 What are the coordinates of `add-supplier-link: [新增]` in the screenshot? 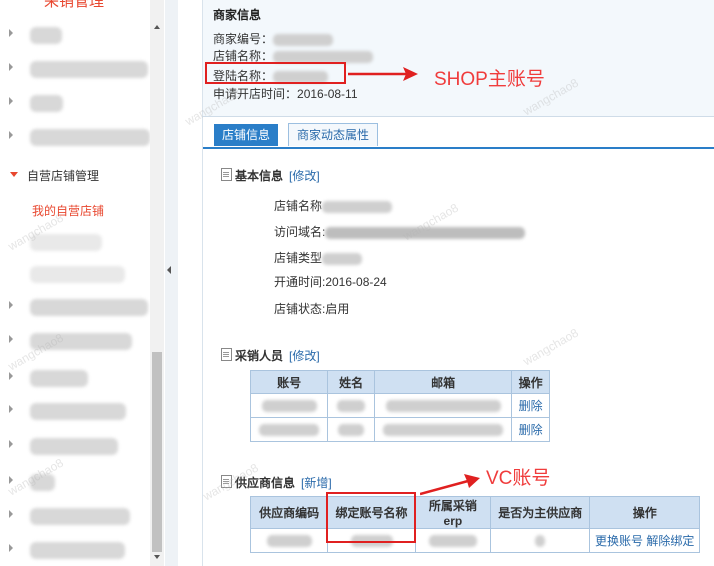 It's located at (316, 483).